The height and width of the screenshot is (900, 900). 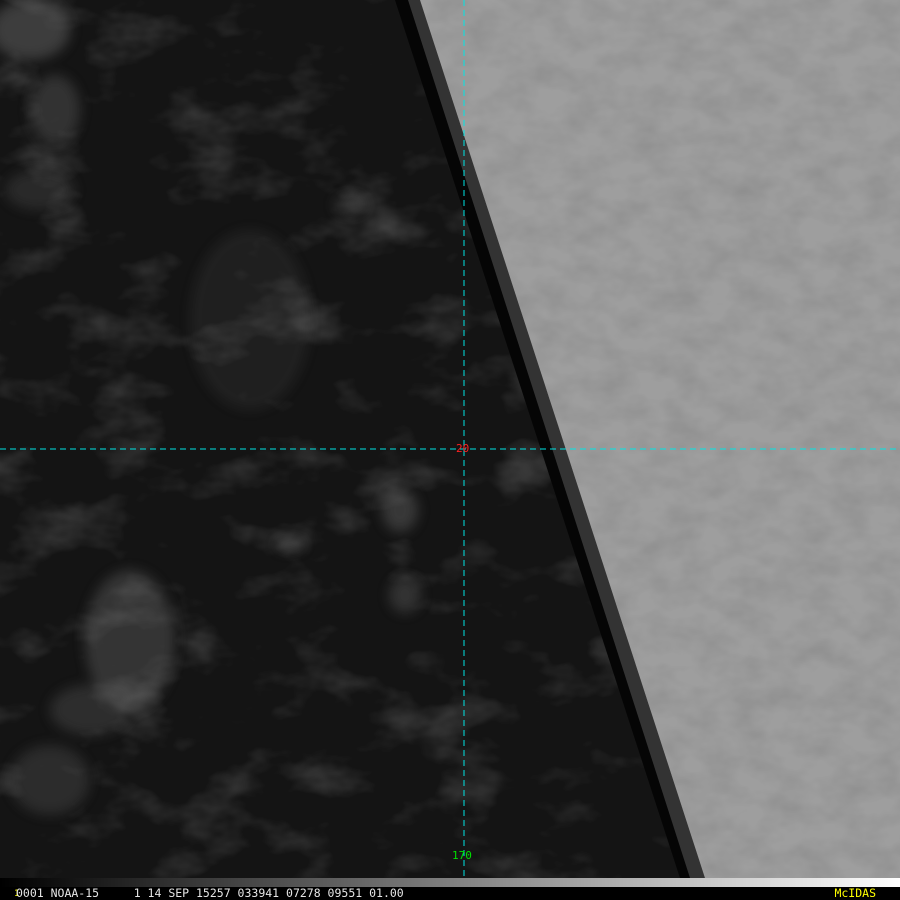 What do you see at coordinates (463, 448) in the screenshot?
I see `latitude-label: 20` at bounding box center [463, 448].